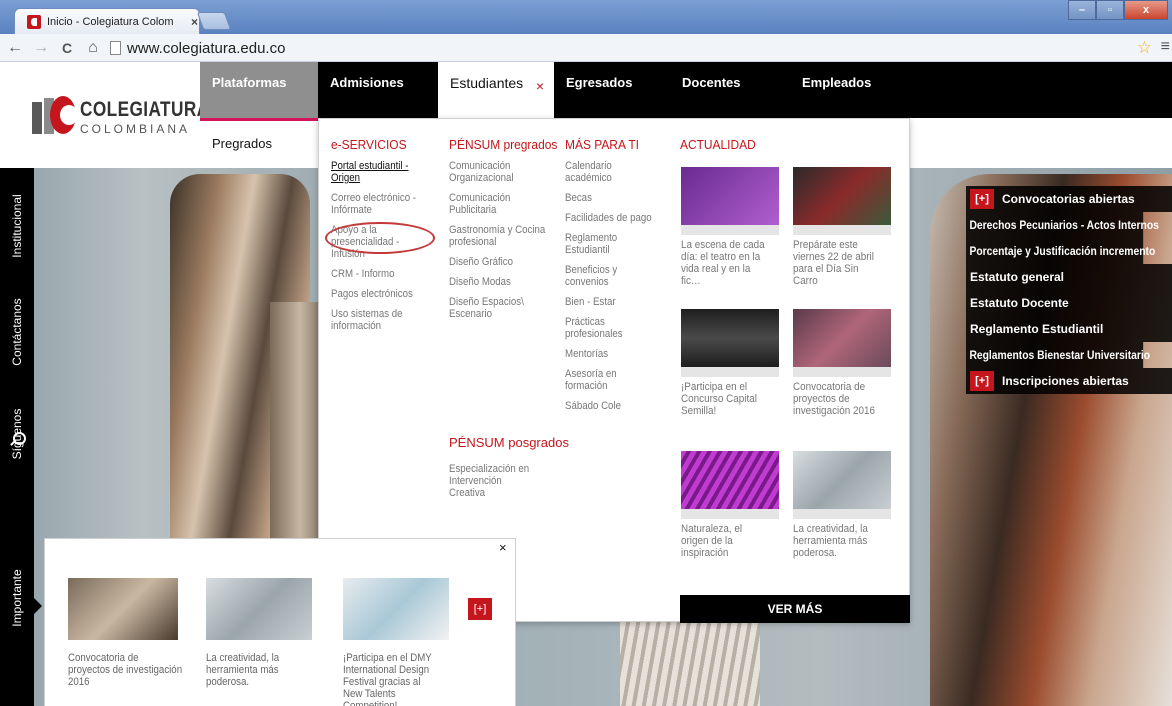 The image size is (1172, 706). What do you see at coordinates (712, 541) in the screenshot?
I see `news-text-4: Naturaleza, el origen de la inspiración` at bounding box center [712, 541].